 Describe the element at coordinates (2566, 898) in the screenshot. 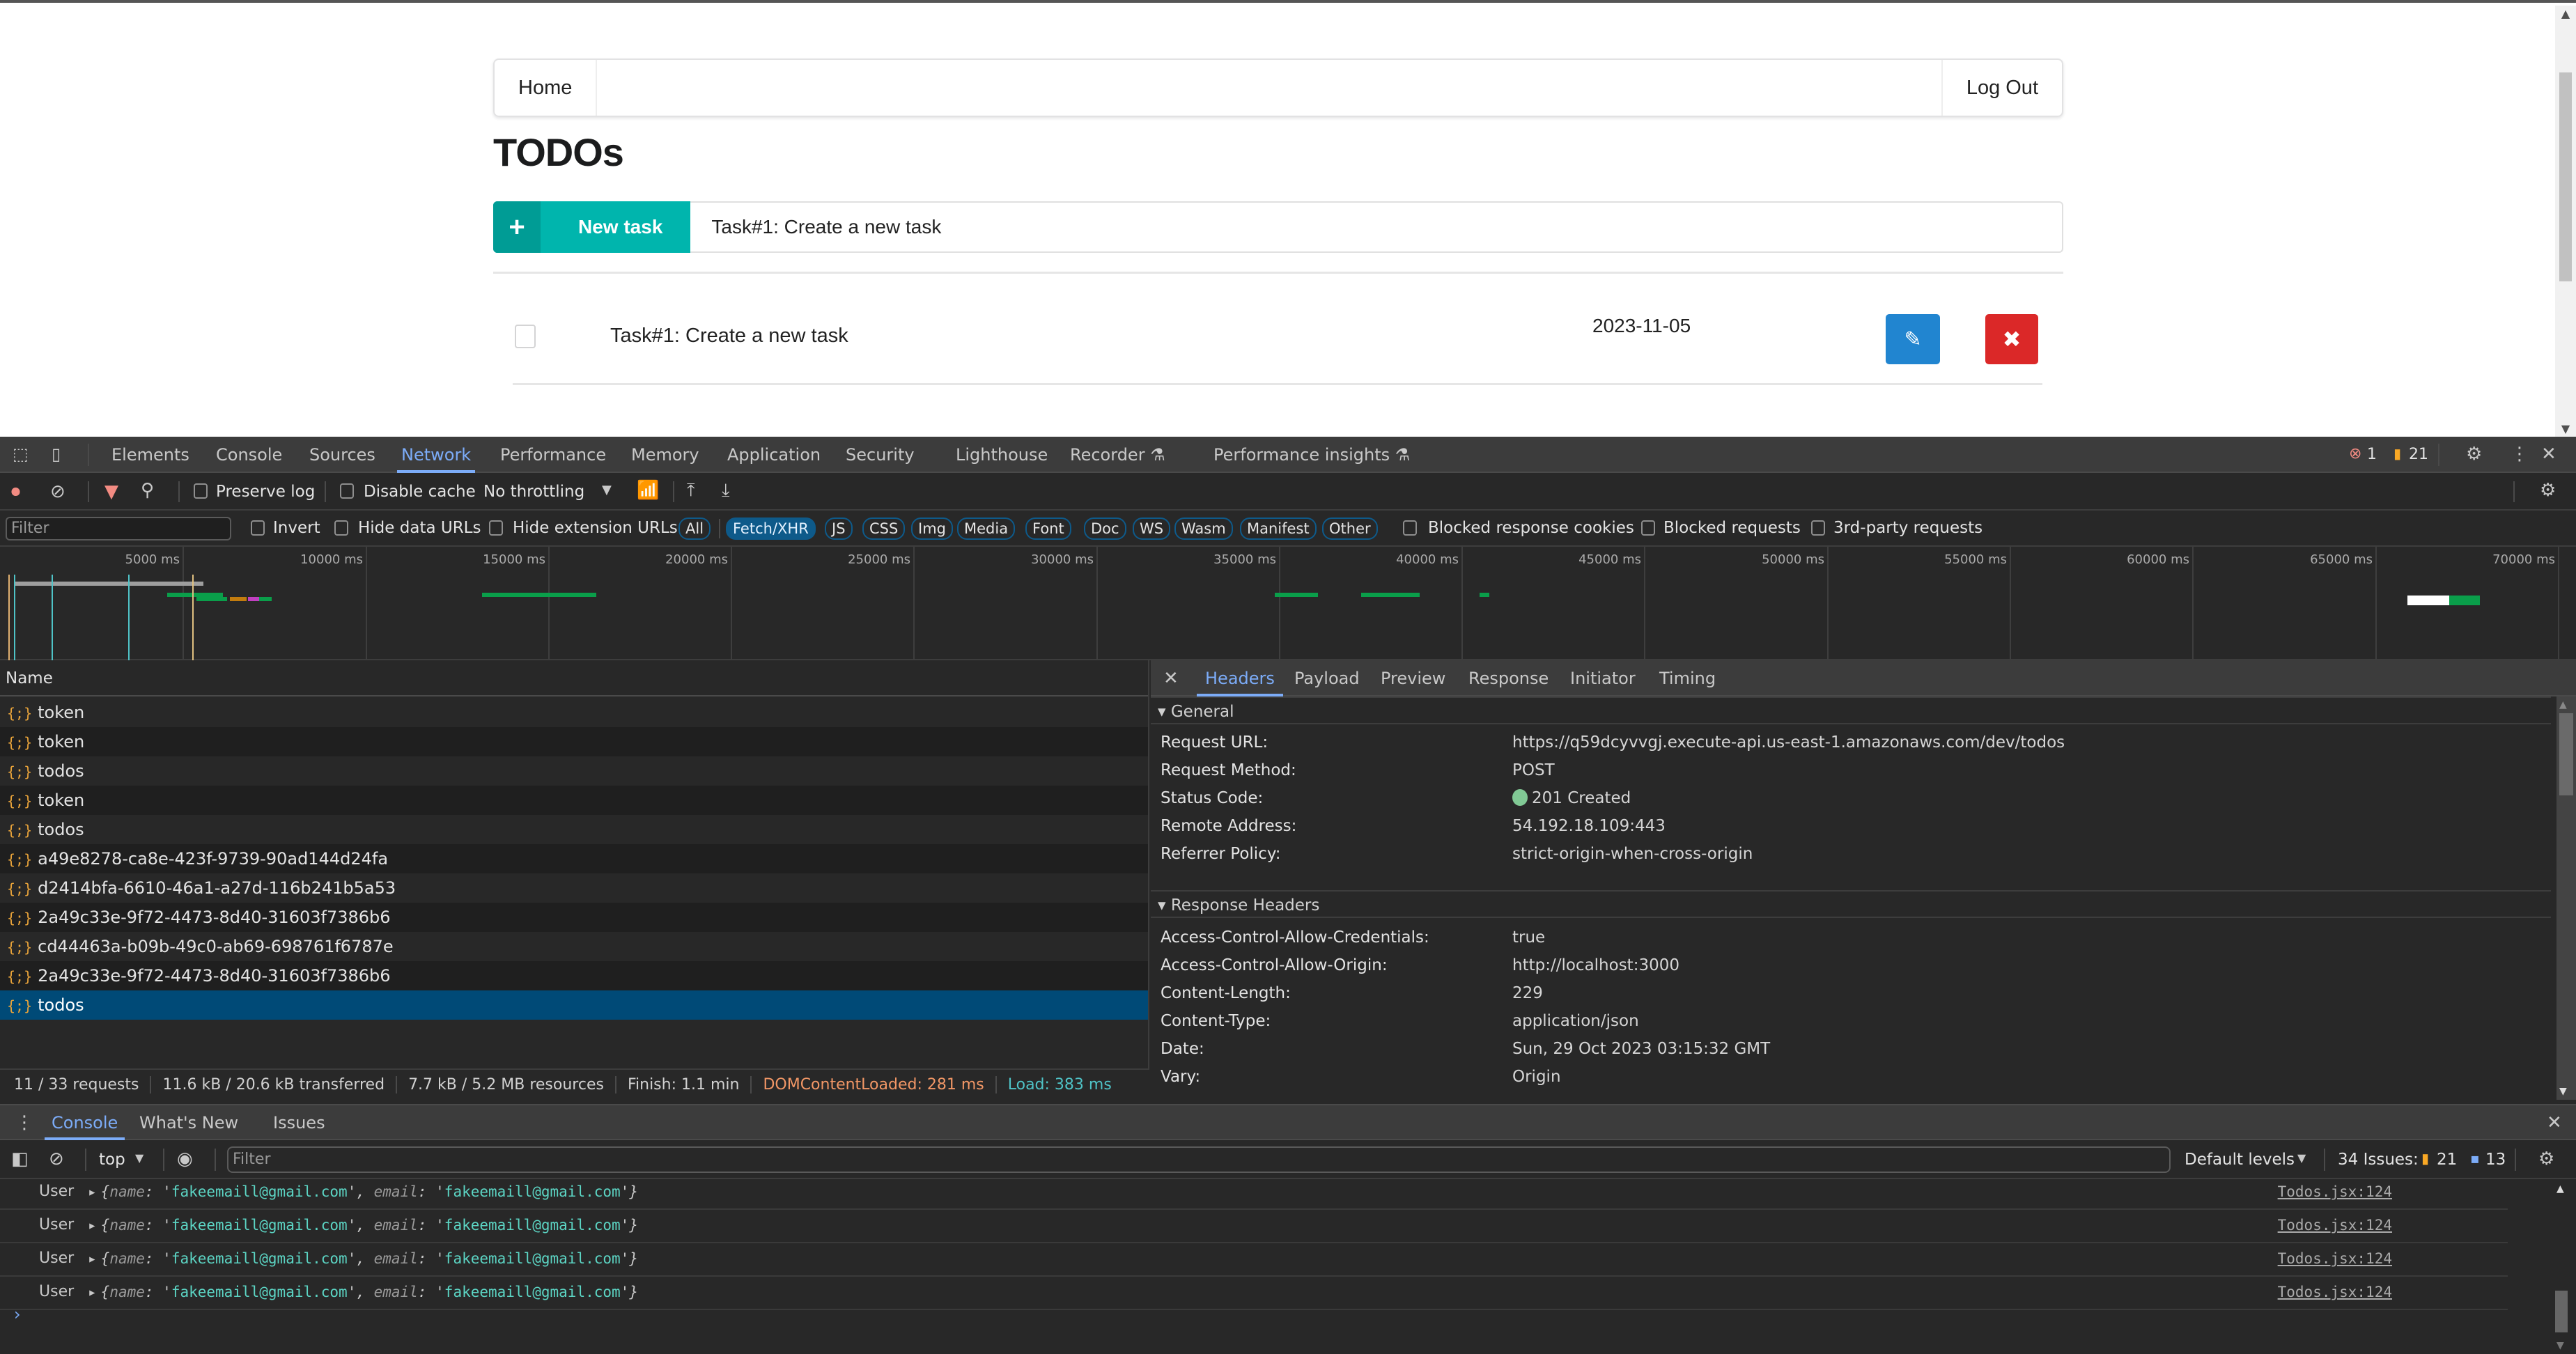

I see `detail-scrollbar: ▲ ▼` at that location.